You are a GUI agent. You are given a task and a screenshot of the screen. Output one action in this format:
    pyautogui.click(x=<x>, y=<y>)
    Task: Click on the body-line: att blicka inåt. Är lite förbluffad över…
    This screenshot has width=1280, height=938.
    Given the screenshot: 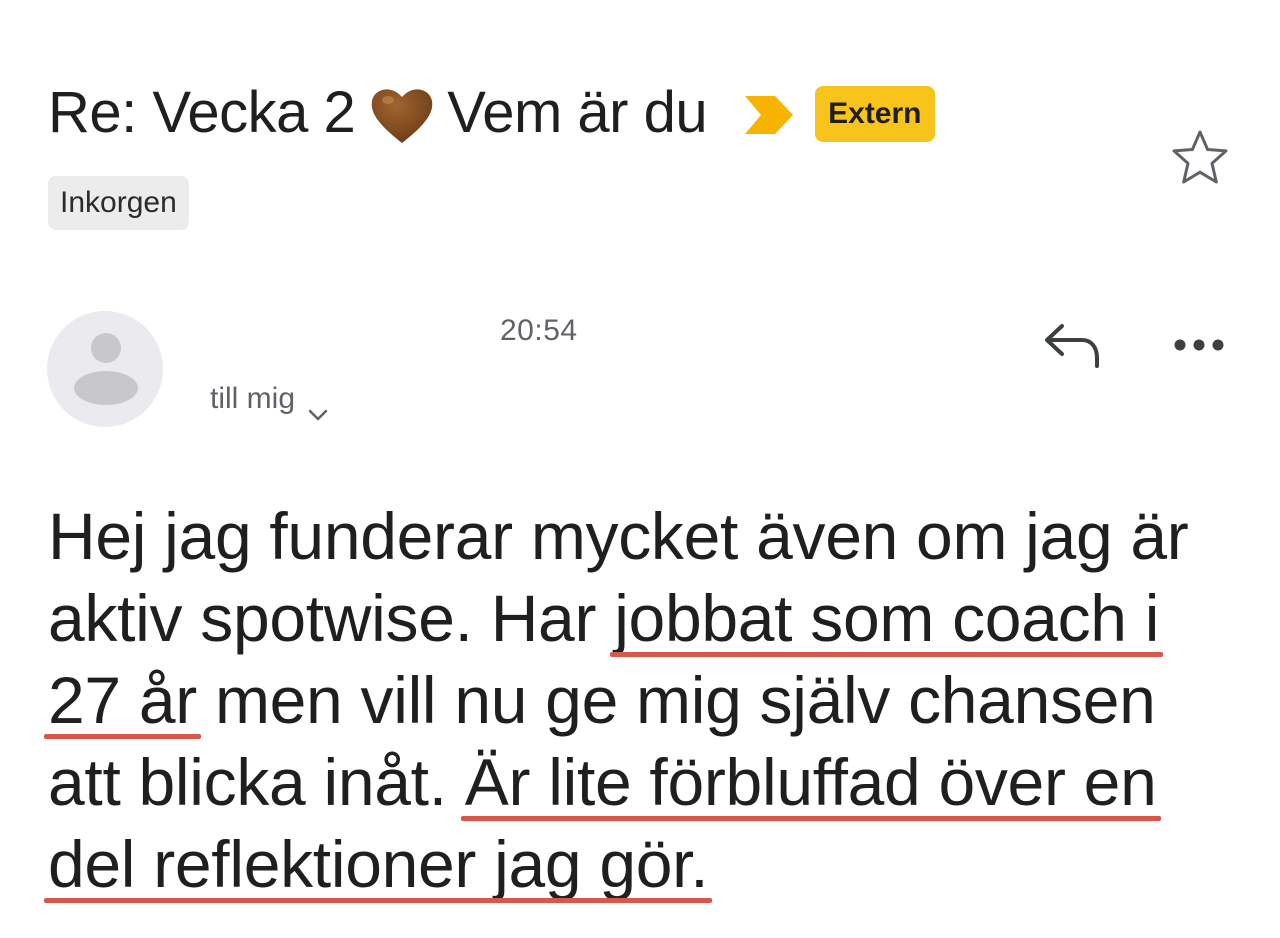 What is the action you would take?
    pyautogui.click(x=643, y=782)
    